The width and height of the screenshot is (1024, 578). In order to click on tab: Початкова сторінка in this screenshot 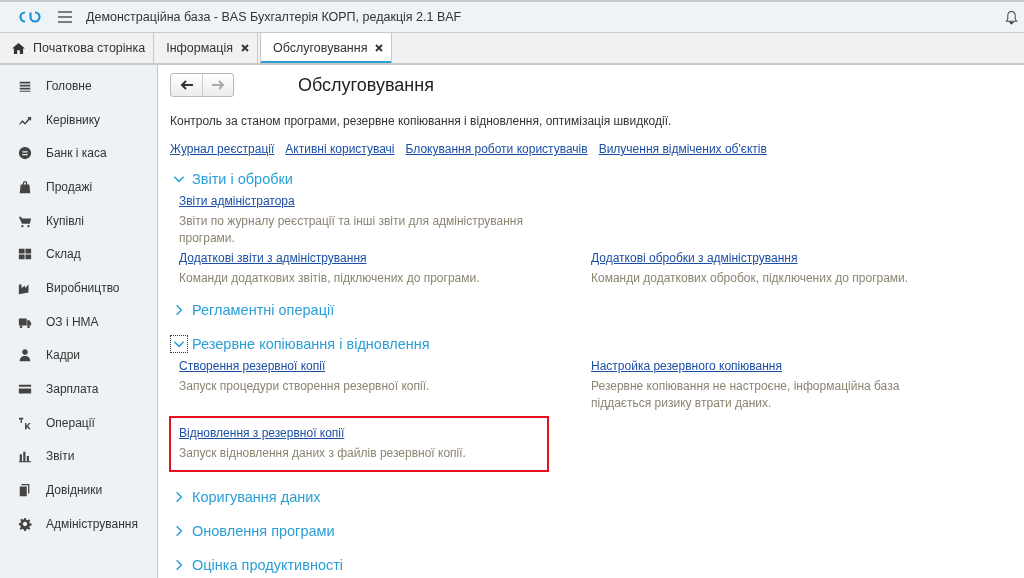, I will do `click(77, 48)`.